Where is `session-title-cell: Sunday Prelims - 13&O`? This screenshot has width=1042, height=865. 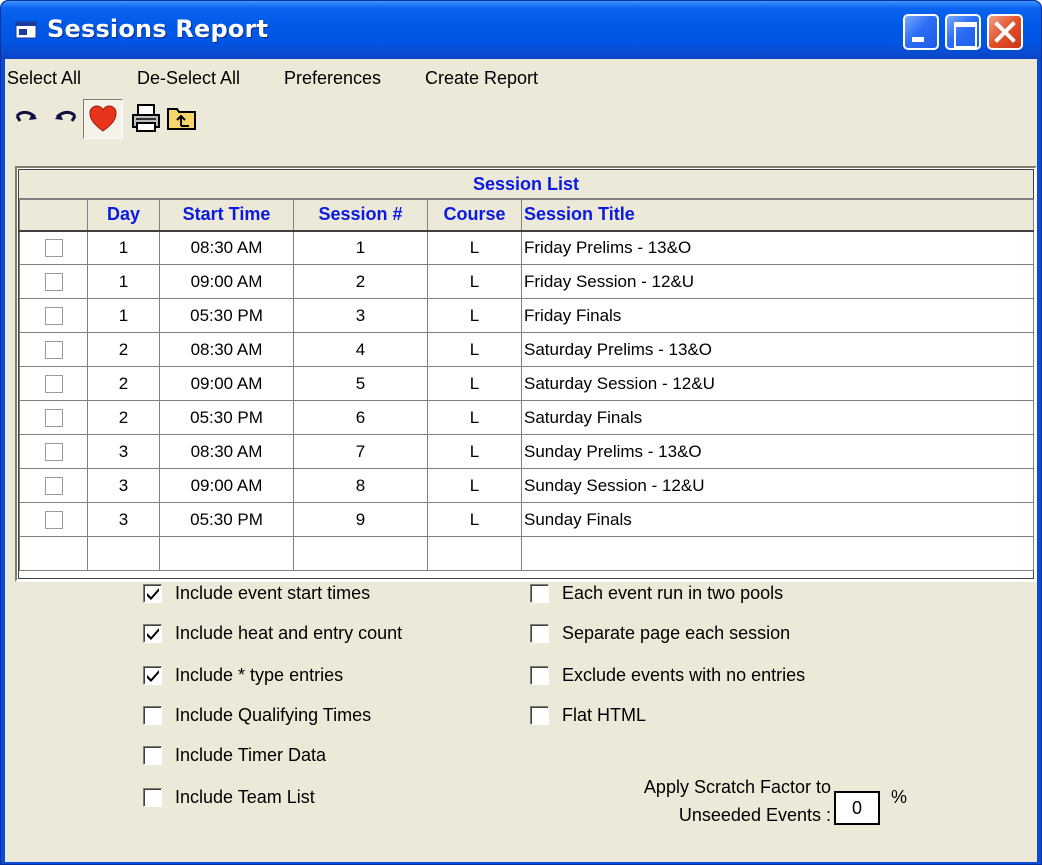
session-title-cell: Sunday Prelims - 13&O is located at coordinates (777, 451).